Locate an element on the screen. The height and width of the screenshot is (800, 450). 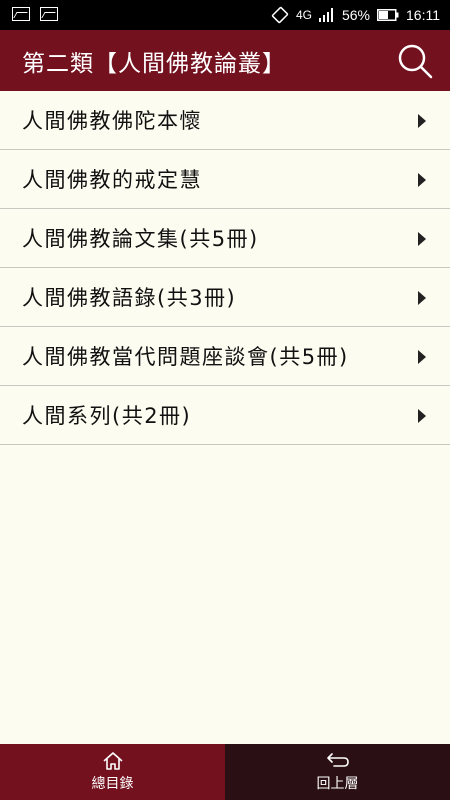
list-item: 人間佛教論文集(共5冊) is located at coordinates (225, 238).